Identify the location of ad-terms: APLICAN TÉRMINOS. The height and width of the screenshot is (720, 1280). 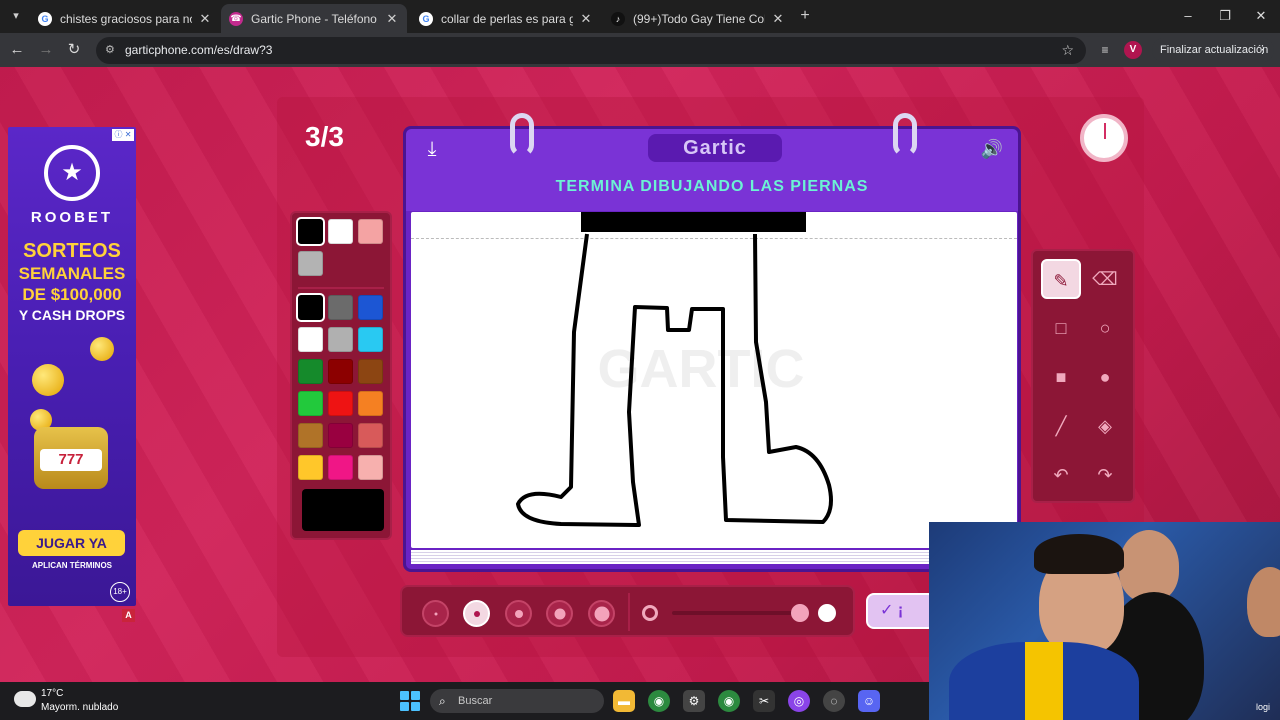
(72, 565).